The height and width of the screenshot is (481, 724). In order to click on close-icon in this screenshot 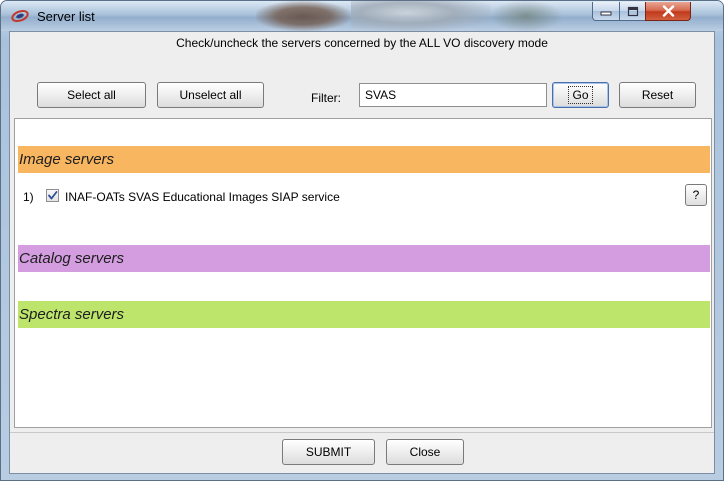, I will do `click(668, 11)`.